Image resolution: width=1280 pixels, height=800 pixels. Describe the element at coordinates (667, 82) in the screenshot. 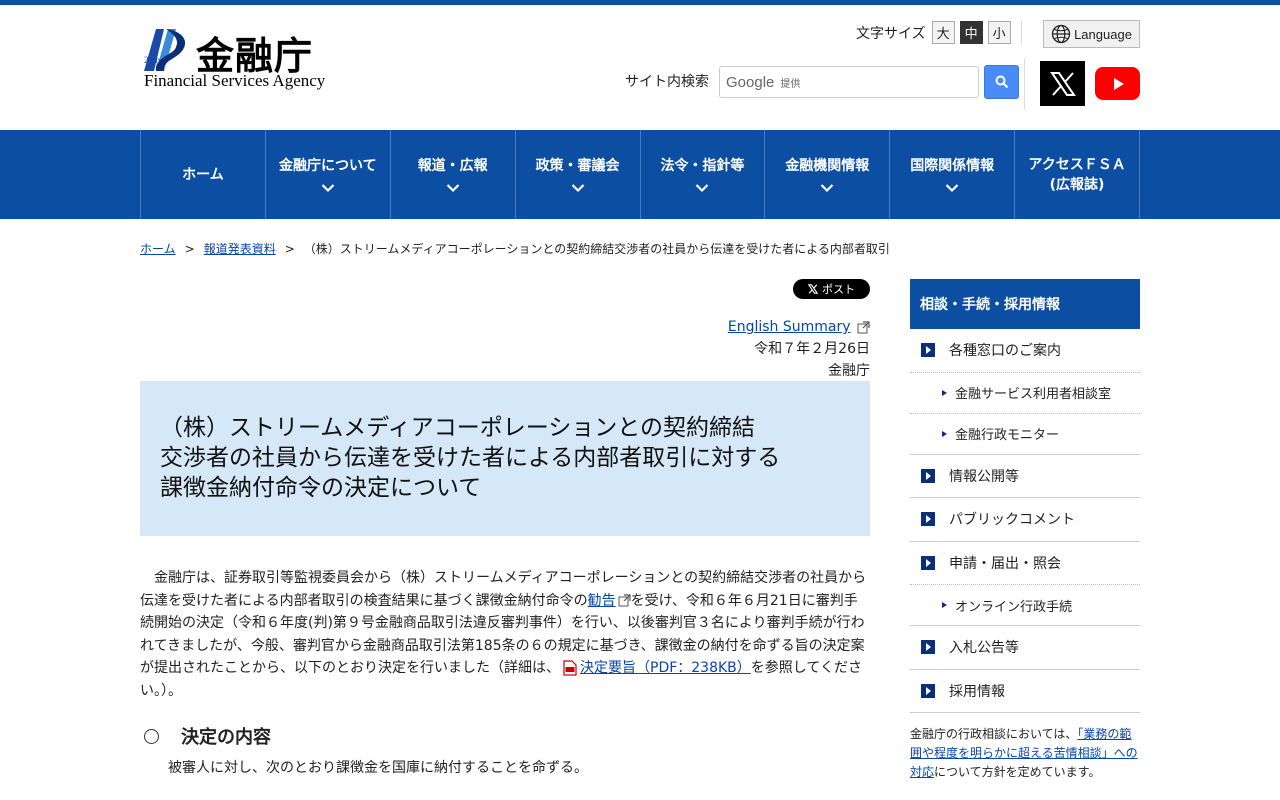

I see `site-search-label: サイト内検索` at that location.